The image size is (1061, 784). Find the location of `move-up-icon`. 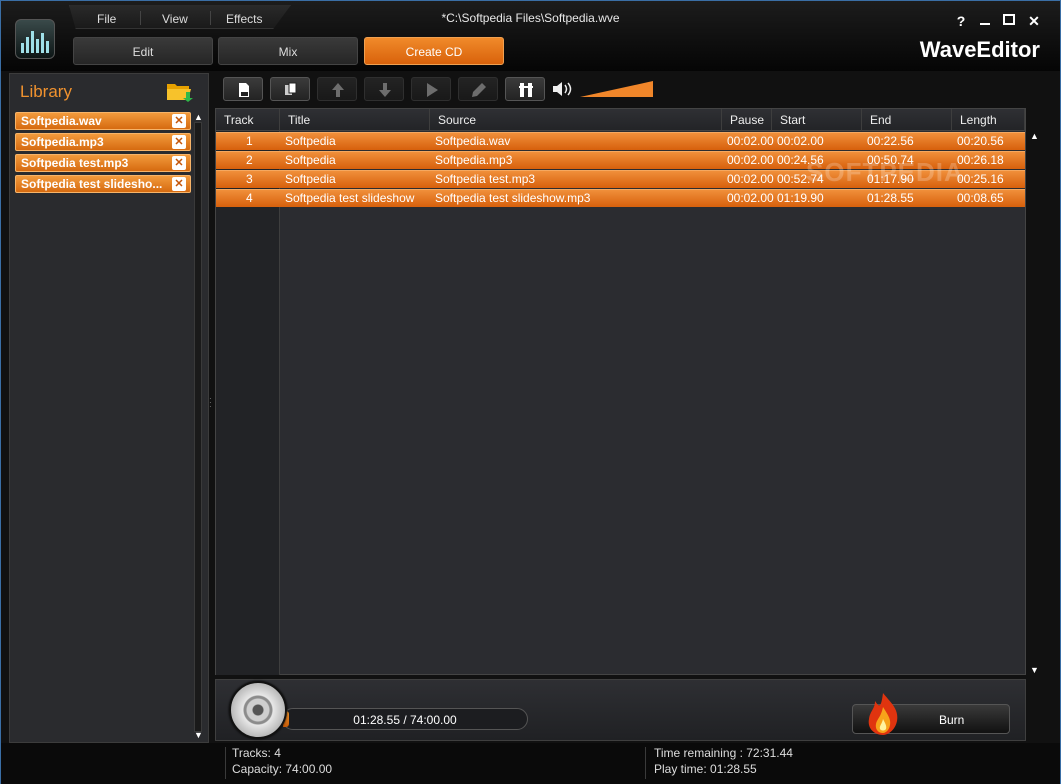

move-up-icon is located at coordinates (338, 90).